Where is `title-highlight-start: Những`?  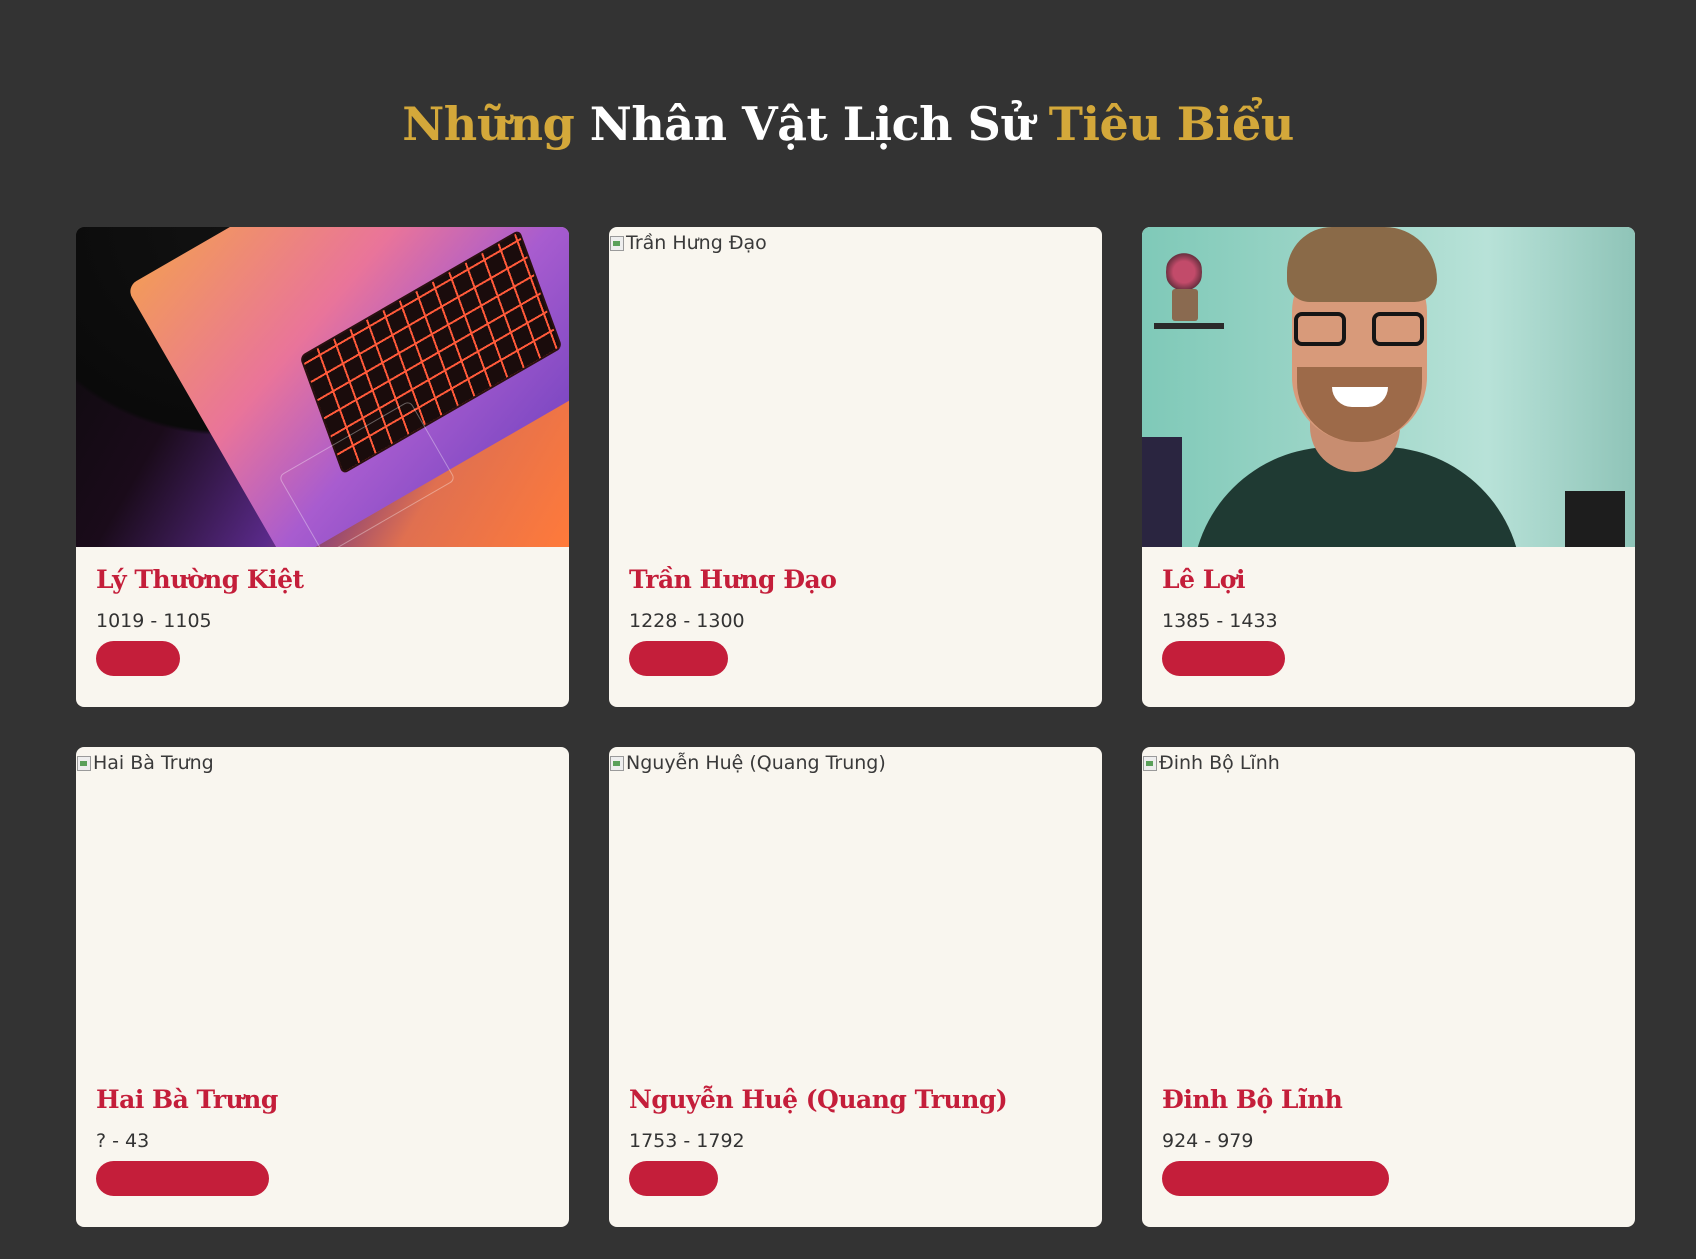 title-highlight-start: Những is located at coordinates (488, 124).